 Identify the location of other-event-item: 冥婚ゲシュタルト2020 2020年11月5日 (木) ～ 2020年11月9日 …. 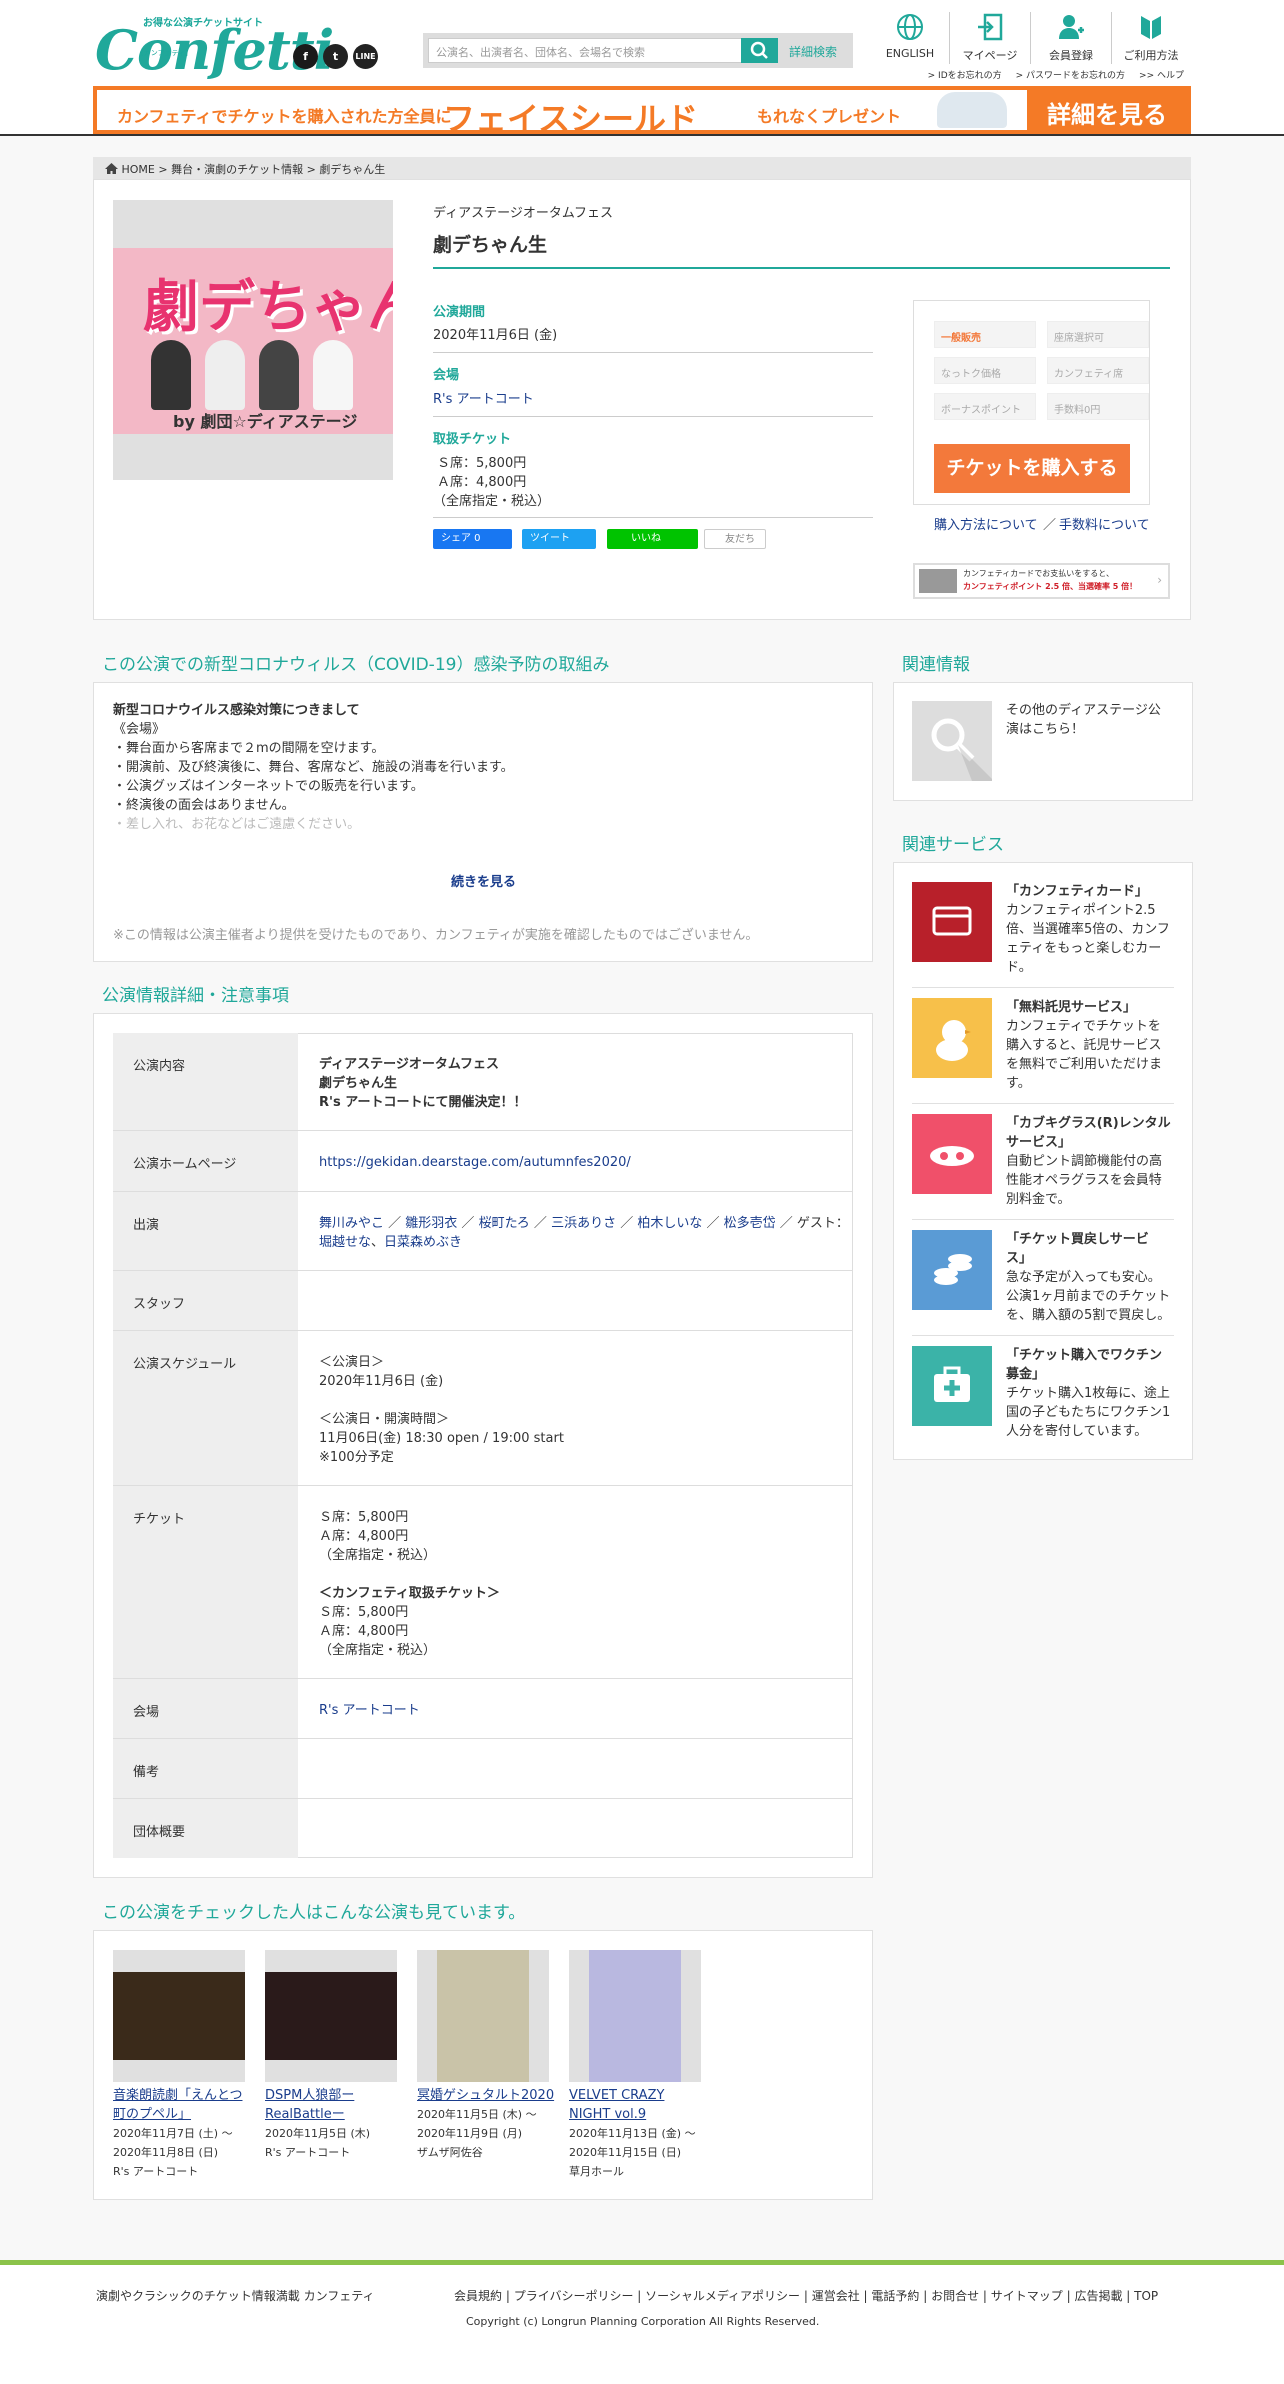
(485, 2054).